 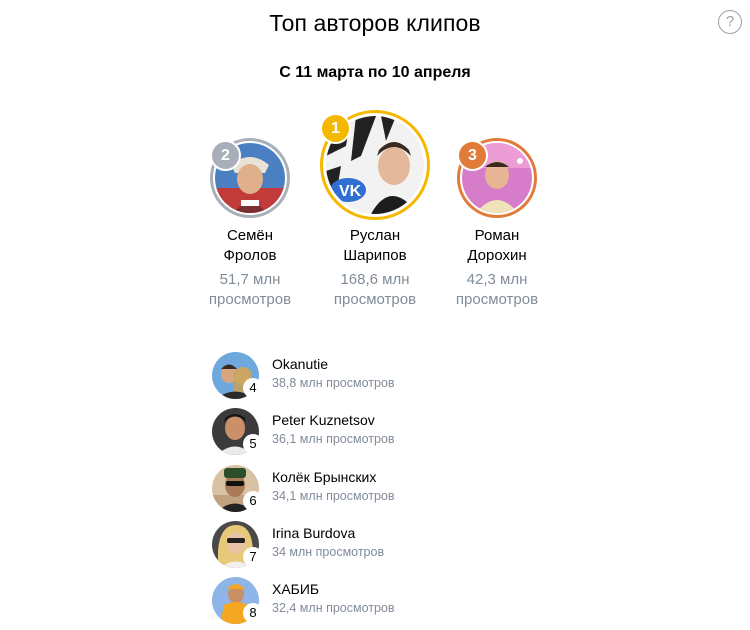 What do you see at coordinates (375, 23) in the screenshot?
I see `page-title: Топ авторов клипов` at bounding box center [375, 23].